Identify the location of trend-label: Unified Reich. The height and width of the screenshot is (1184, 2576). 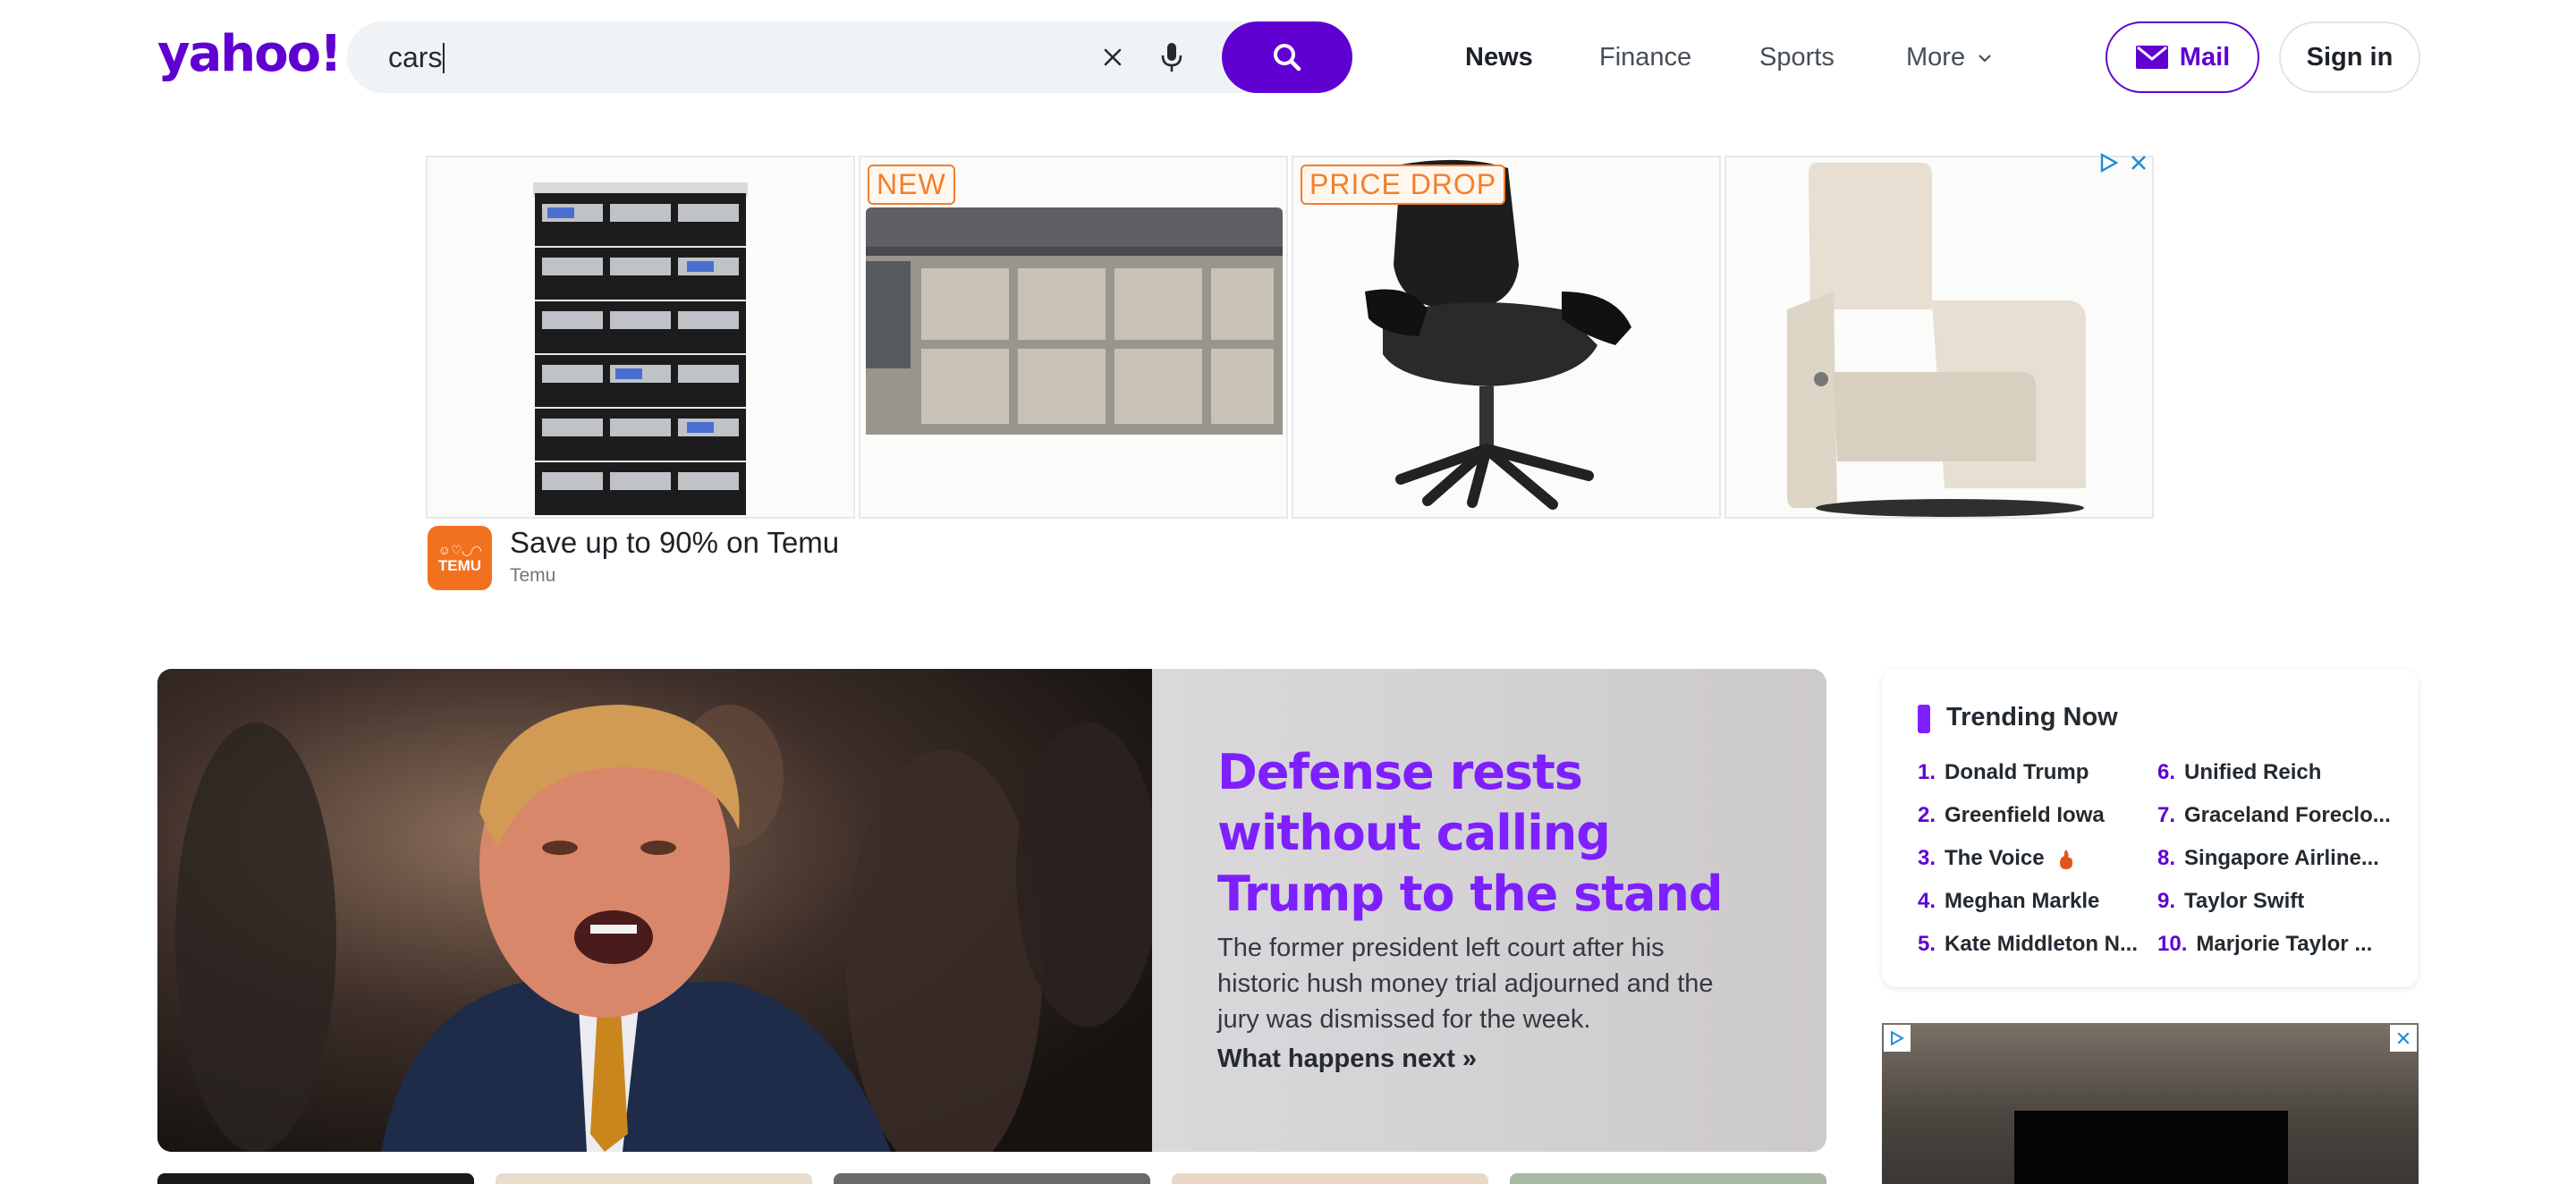
(2253, 772).